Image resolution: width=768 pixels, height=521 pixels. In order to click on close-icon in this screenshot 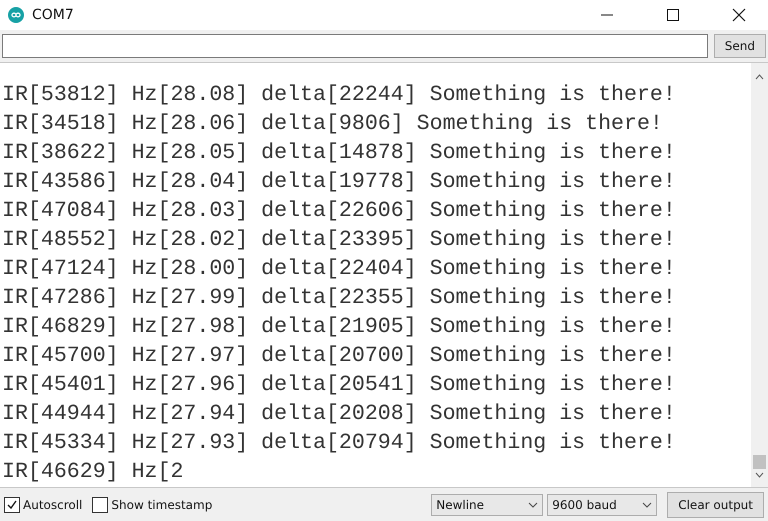, I will do `click(739, 15)`.